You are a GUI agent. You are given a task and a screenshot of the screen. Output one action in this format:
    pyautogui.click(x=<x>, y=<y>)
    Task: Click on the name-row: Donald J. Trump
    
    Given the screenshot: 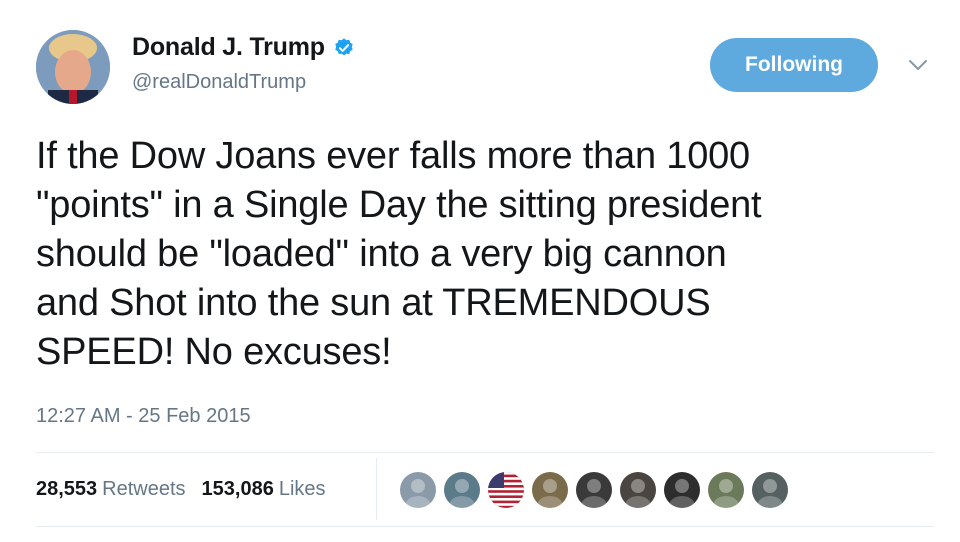 What is the action you would take?
    pyautogui.click(x=243, y=47)
    